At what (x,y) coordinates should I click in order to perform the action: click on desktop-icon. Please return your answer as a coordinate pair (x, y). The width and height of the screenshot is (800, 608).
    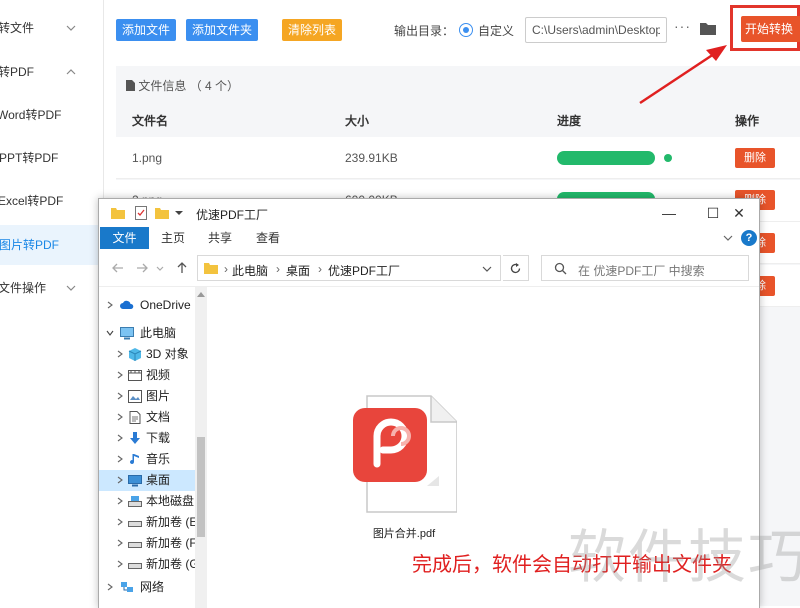
    Looking at the image, I should click on (135, 481).